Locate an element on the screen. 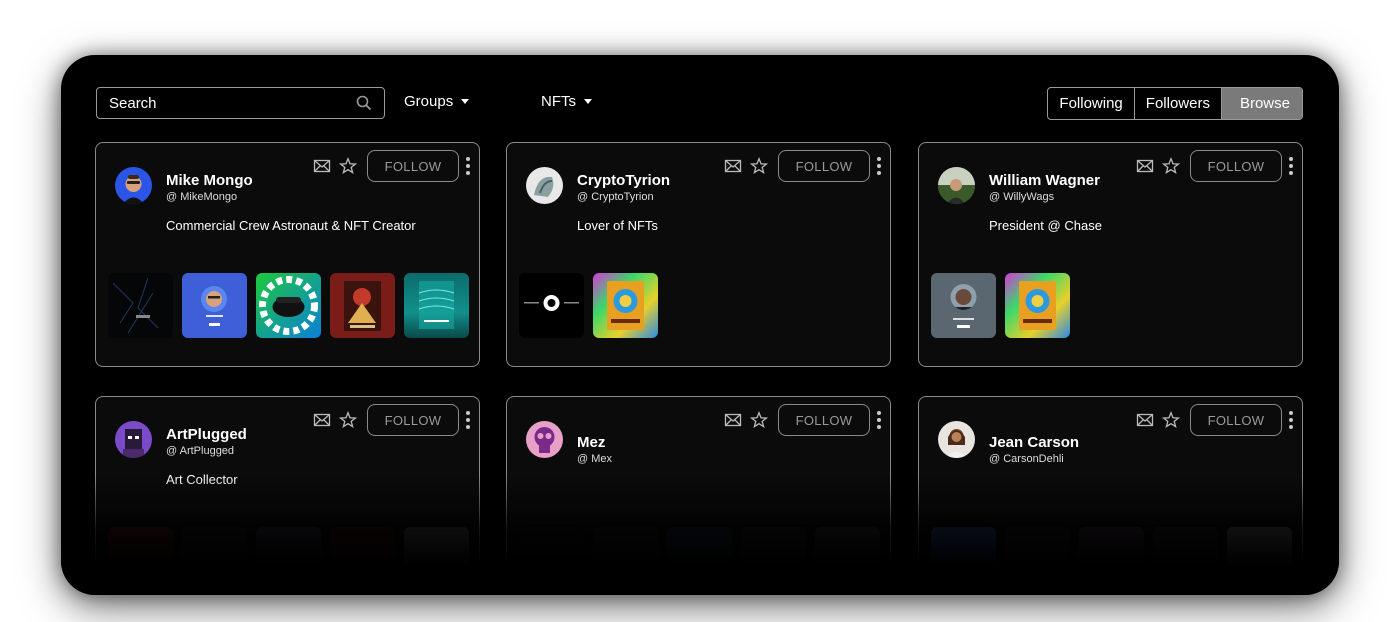 This screenshot has height=622, width=1400. nfts-dropdown: NFTs is located at coordinates (566, 101).